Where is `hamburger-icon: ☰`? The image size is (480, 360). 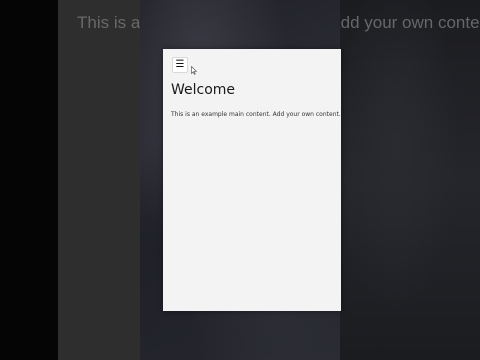 hamburger-icon: ☰ is located at coordinates (180, 64).